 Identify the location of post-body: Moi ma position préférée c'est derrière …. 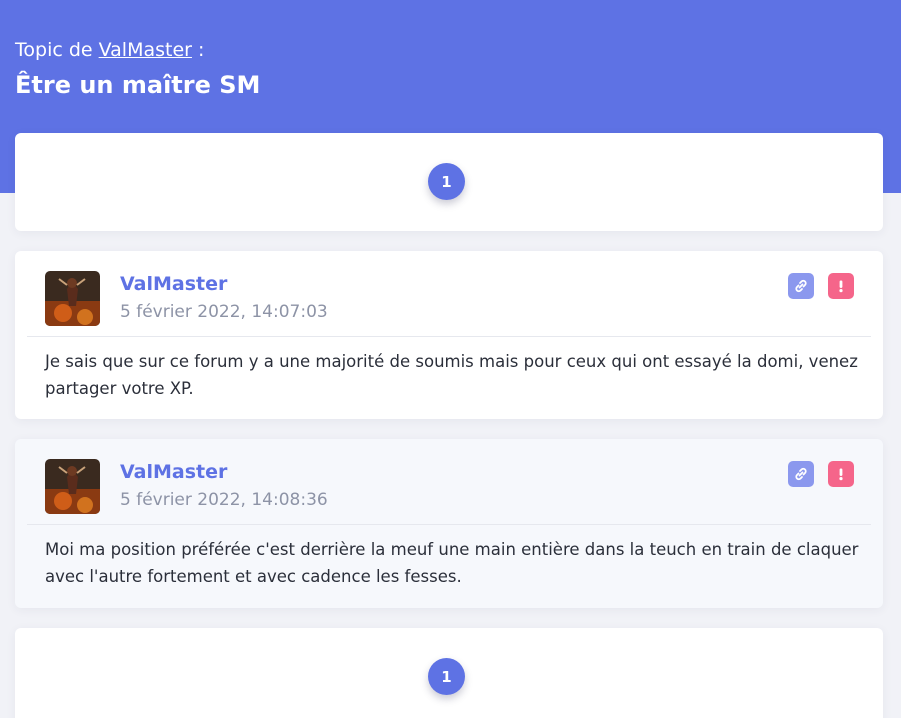
(452, 563).